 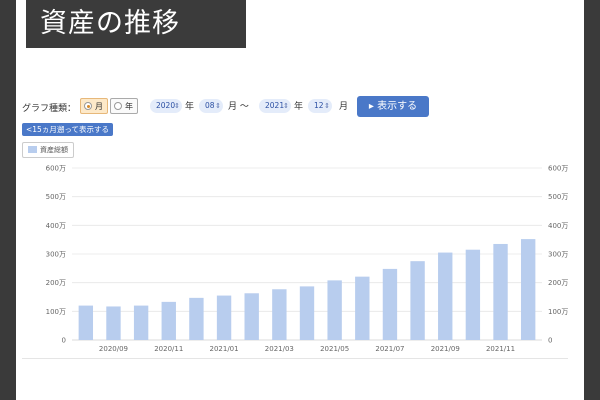 What do you see at coordinates (54, 150) in the screenshot?
I see `legend-label: 資産総額` at bounding box center [54, 150].